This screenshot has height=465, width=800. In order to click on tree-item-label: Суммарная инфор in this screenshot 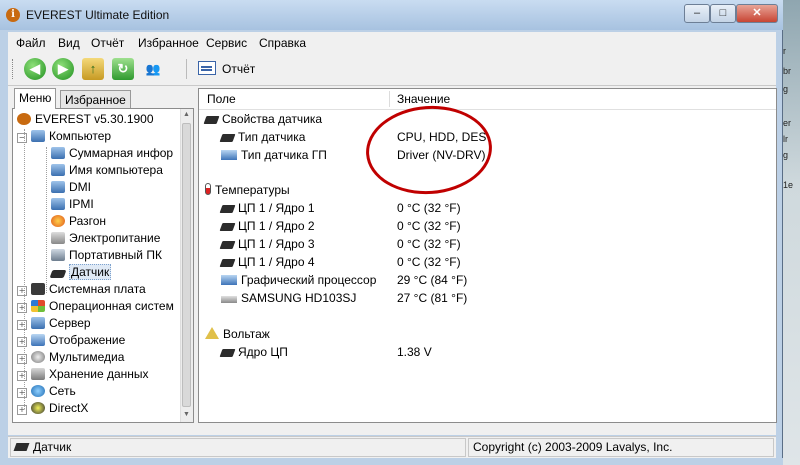, I will do `click(121, 153)`.